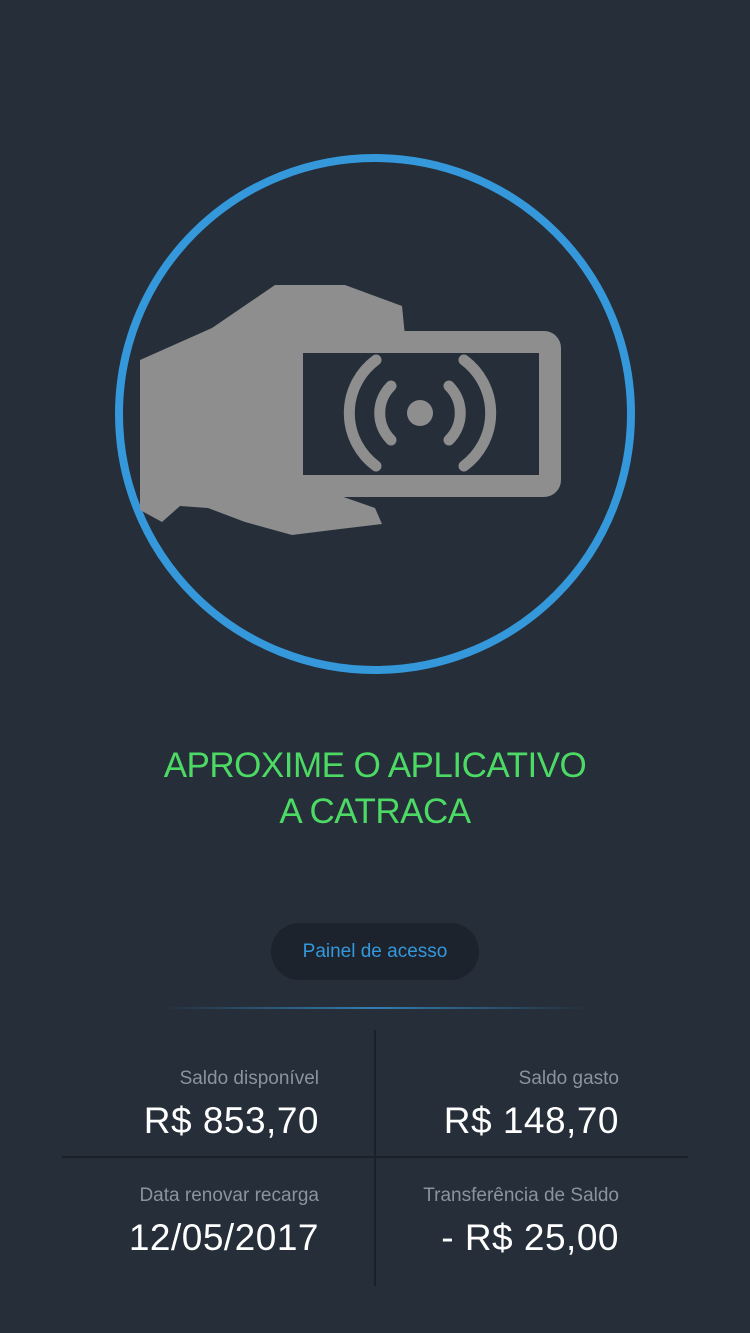  What do you see at coordinates (530, 1237) in the screenshot?
I see `stat-value: - R$ 25,00` at bounding box center [530, 1237].